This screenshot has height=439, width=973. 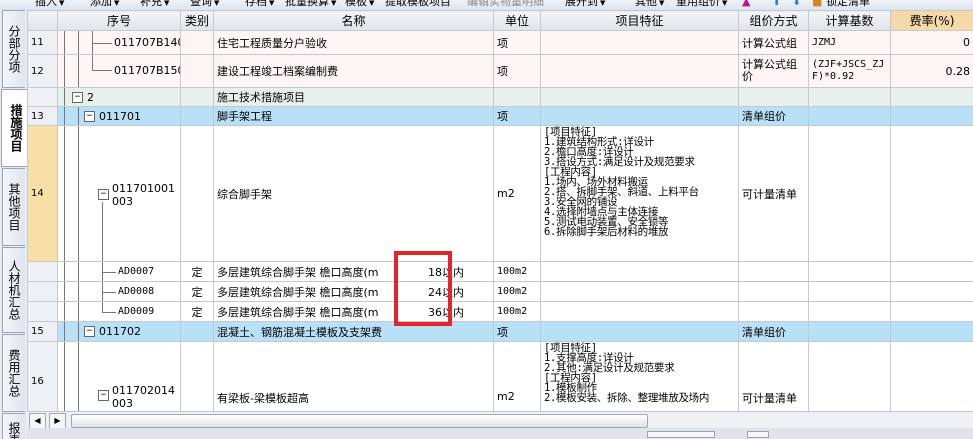 What do you see at coordinates (13, 426) in the screenshot?
I see `tab-reports: 报表` at bounding box center [13, 426].